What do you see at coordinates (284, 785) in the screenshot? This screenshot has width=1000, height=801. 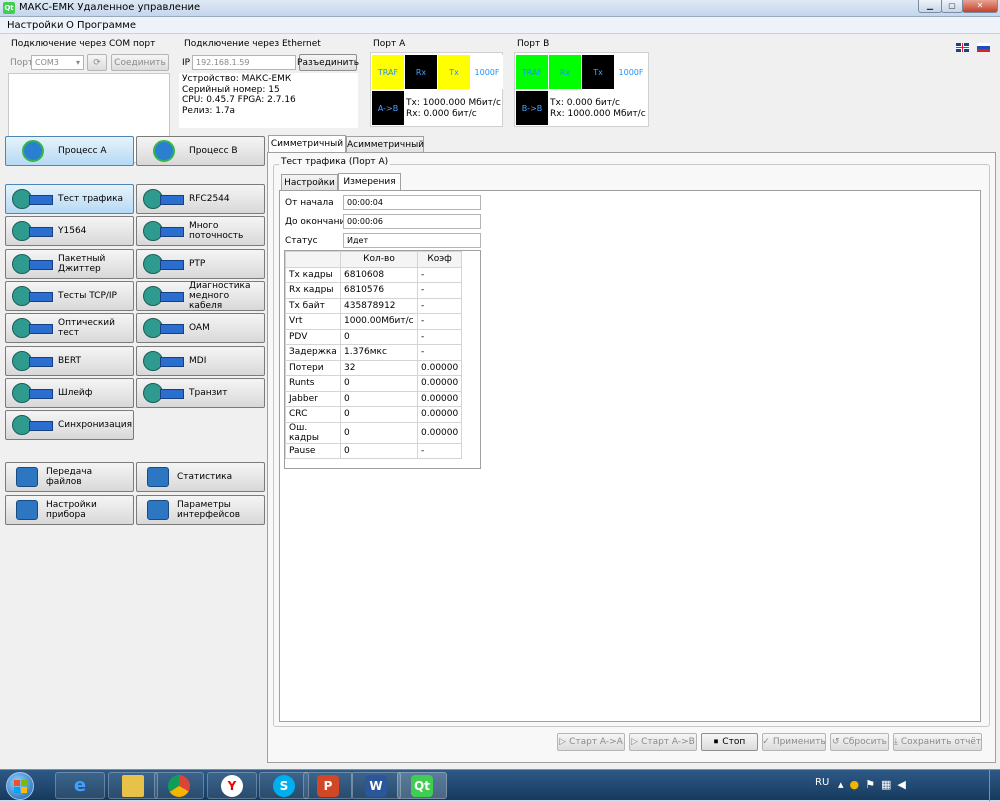 I see `taskbar-skype: S` at bounding box center [284, 785].